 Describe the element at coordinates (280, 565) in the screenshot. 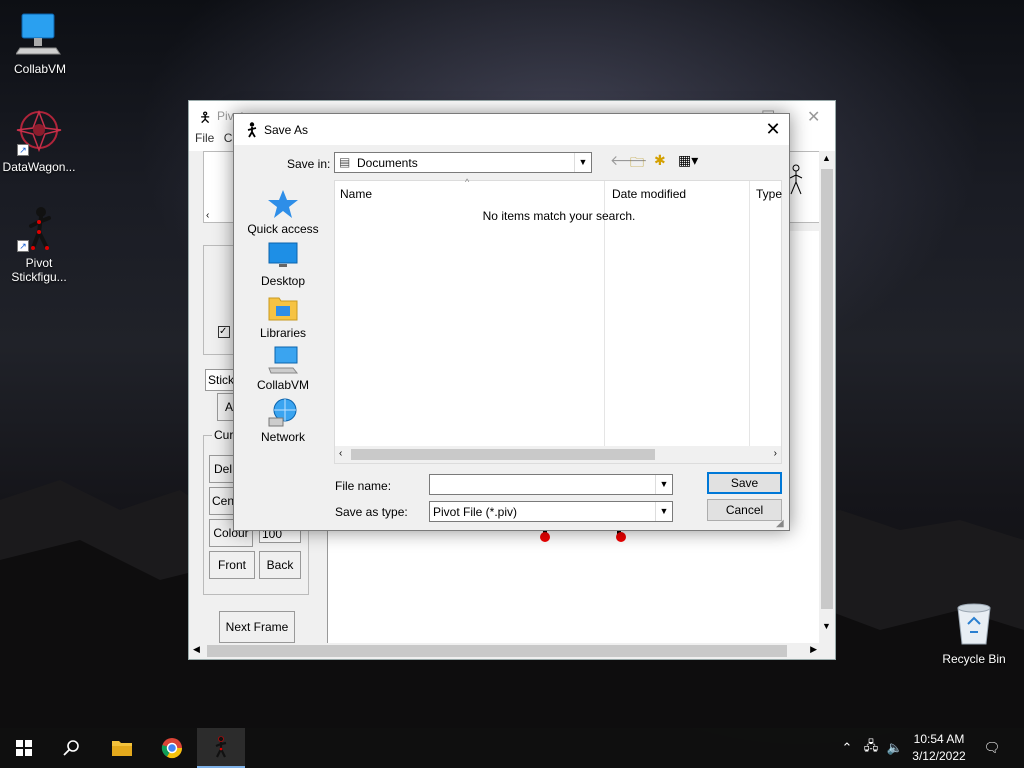

I see `back-button: Back` at that location.